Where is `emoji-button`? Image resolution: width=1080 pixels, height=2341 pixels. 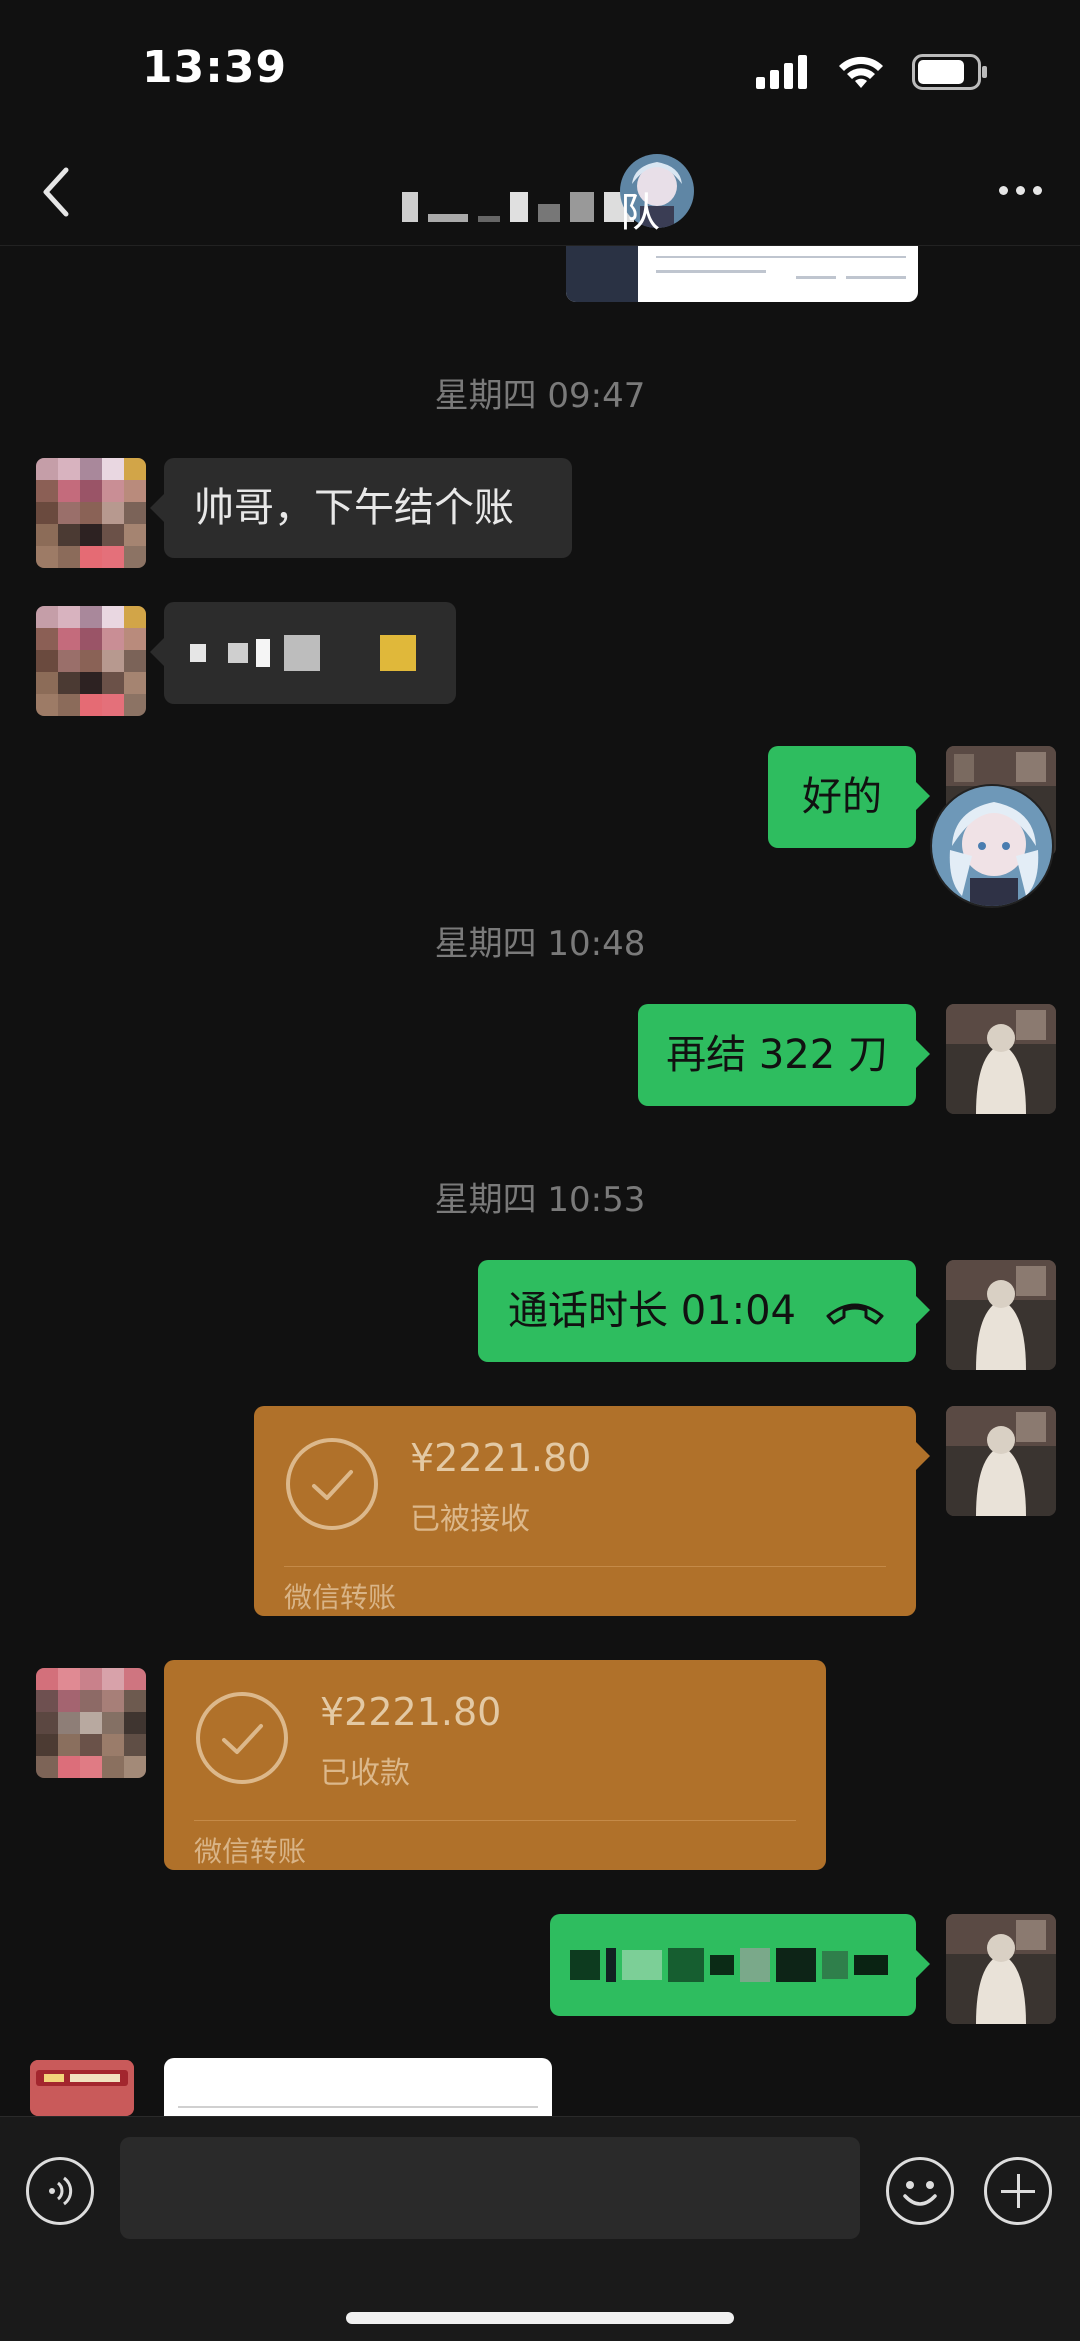 emoji-button is located at coordinates (920, 2191).